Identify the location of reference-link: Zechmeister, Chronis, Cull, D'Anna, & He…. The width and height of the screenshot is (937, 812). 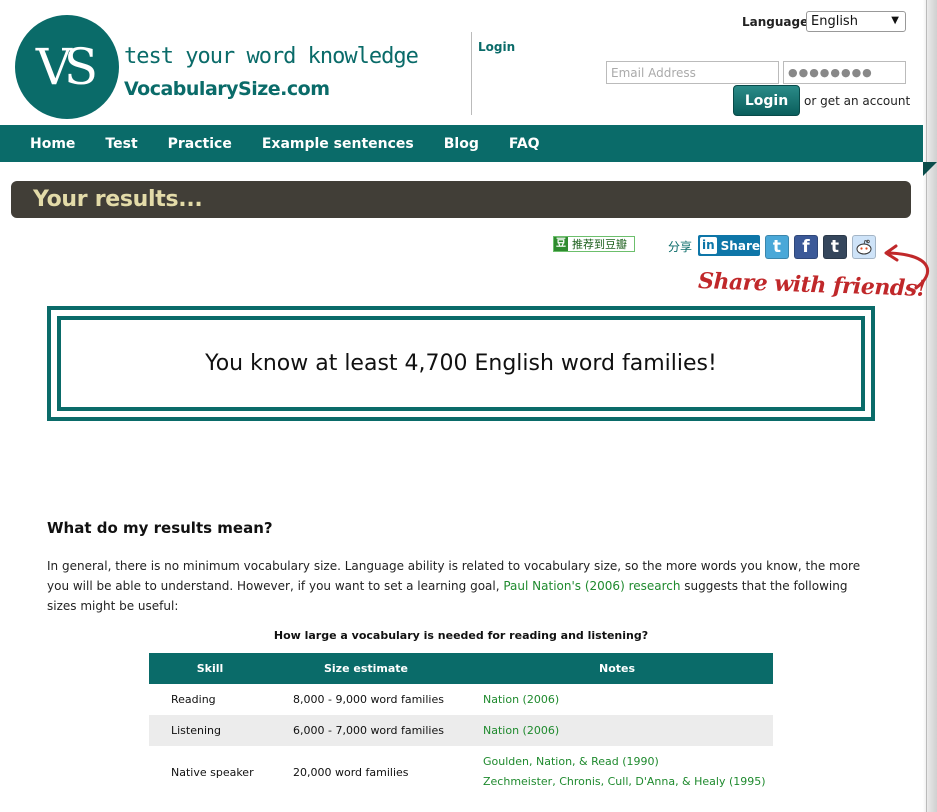
(628, 782).